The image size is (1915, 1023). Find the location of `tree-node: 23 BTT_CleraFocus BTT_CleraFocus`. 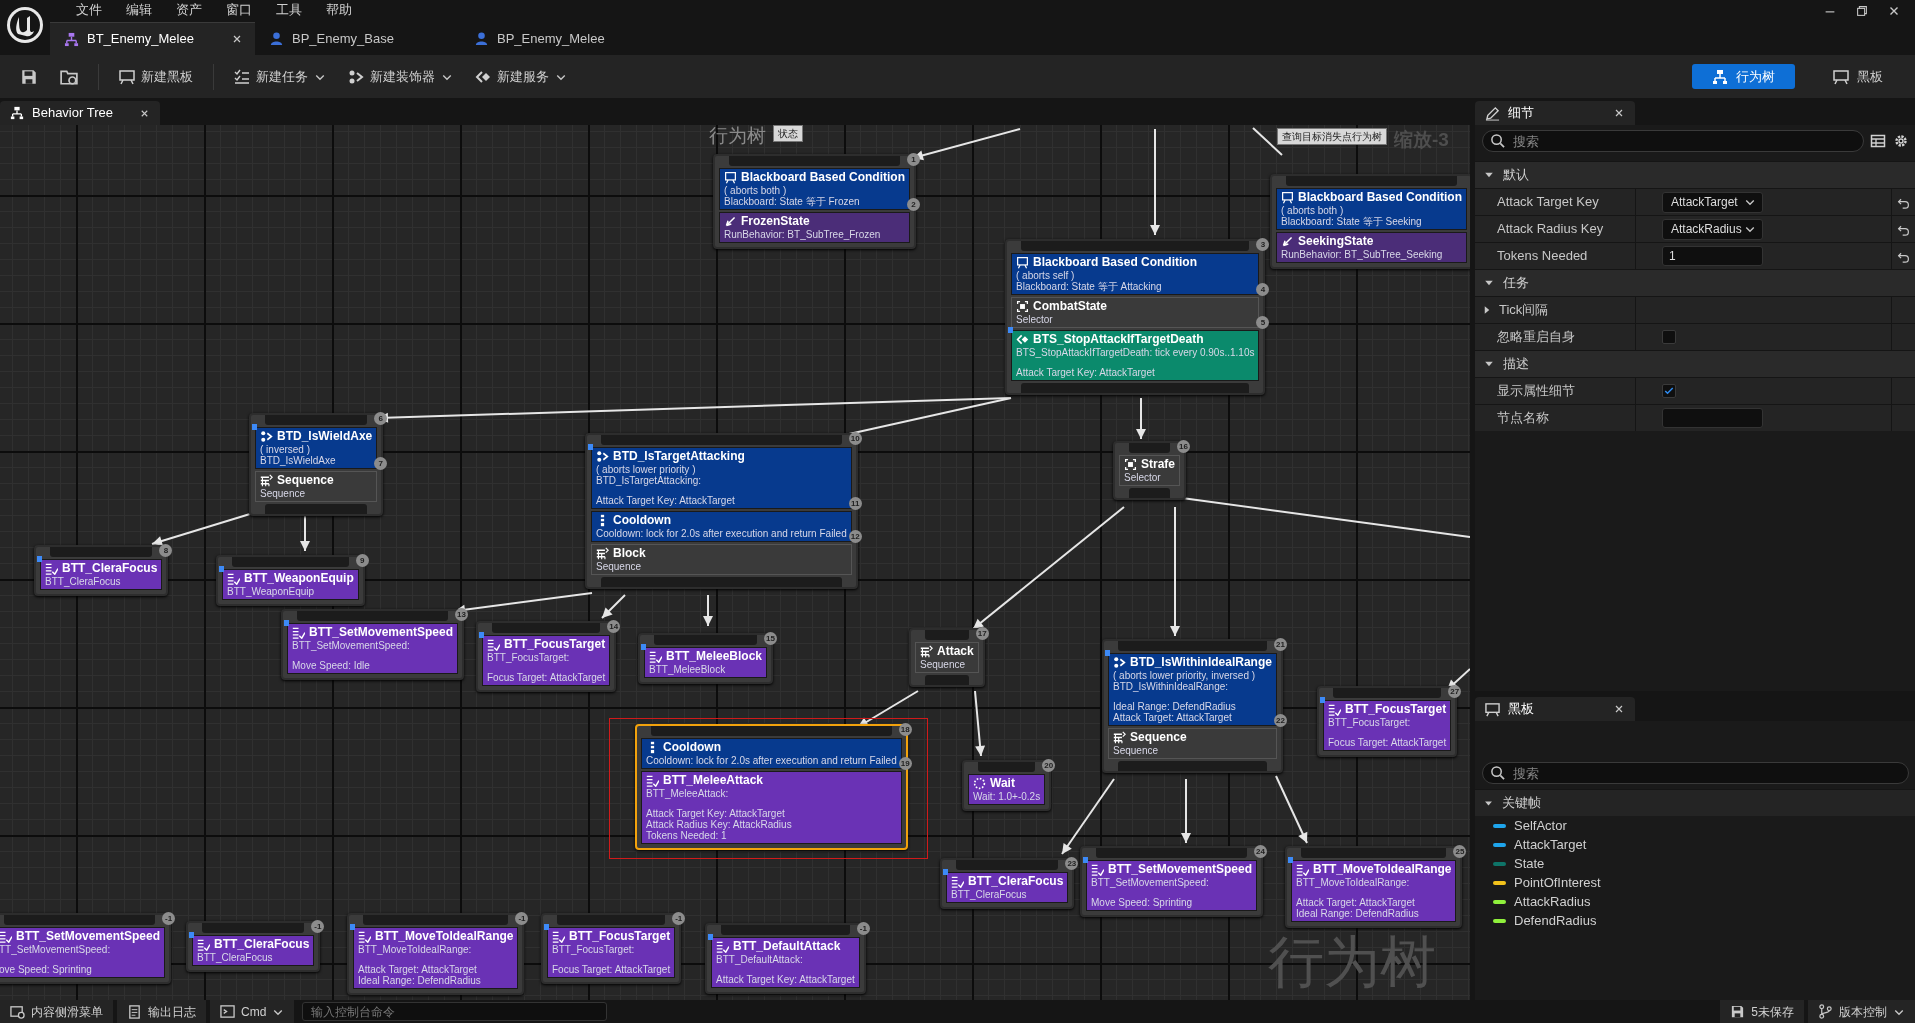

tree-node: 23 BTT_CleraFocus BTT_CleraFocus is located at coordinates (1007, 883).